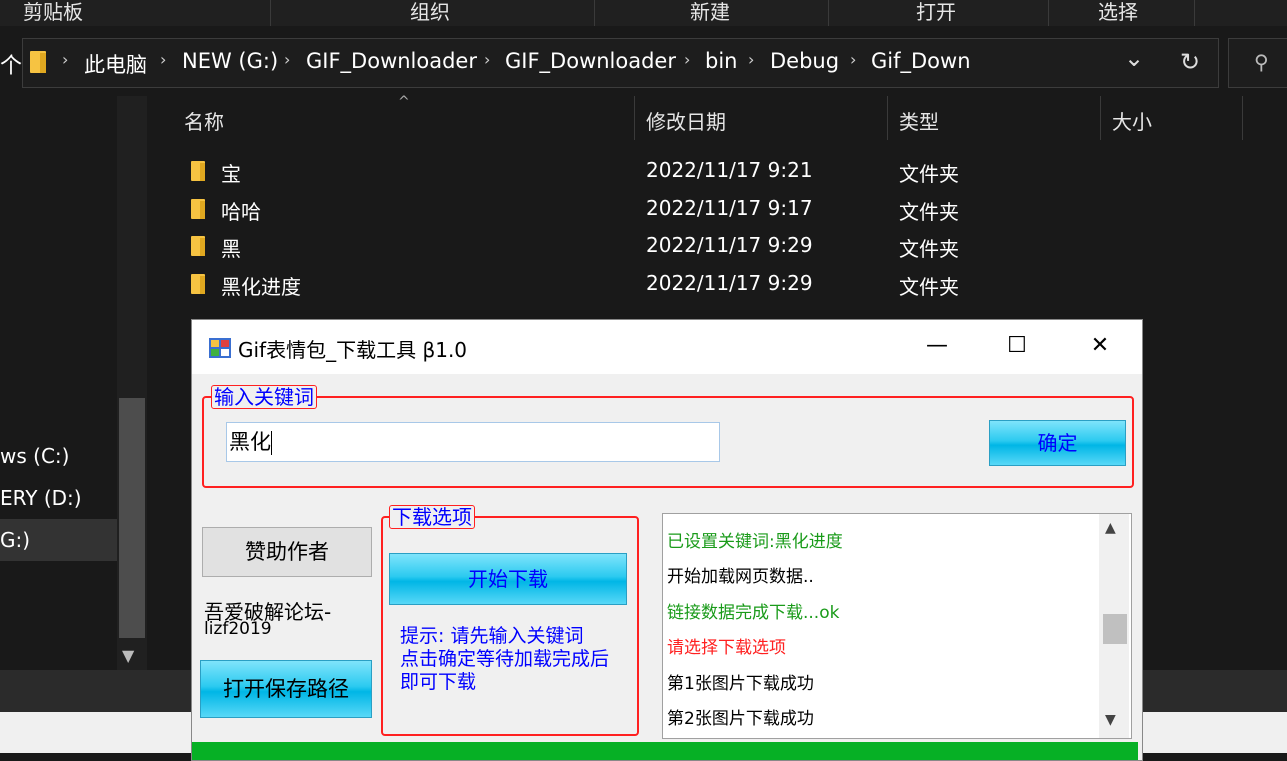 Image resolution: width=1287 pixels, height=761 pixels. What do you see at coordinates (505, 659) in the screenshot?
I see `hint-line-2: 点击确定等待加载完成后` at bounding box center [505, 659].